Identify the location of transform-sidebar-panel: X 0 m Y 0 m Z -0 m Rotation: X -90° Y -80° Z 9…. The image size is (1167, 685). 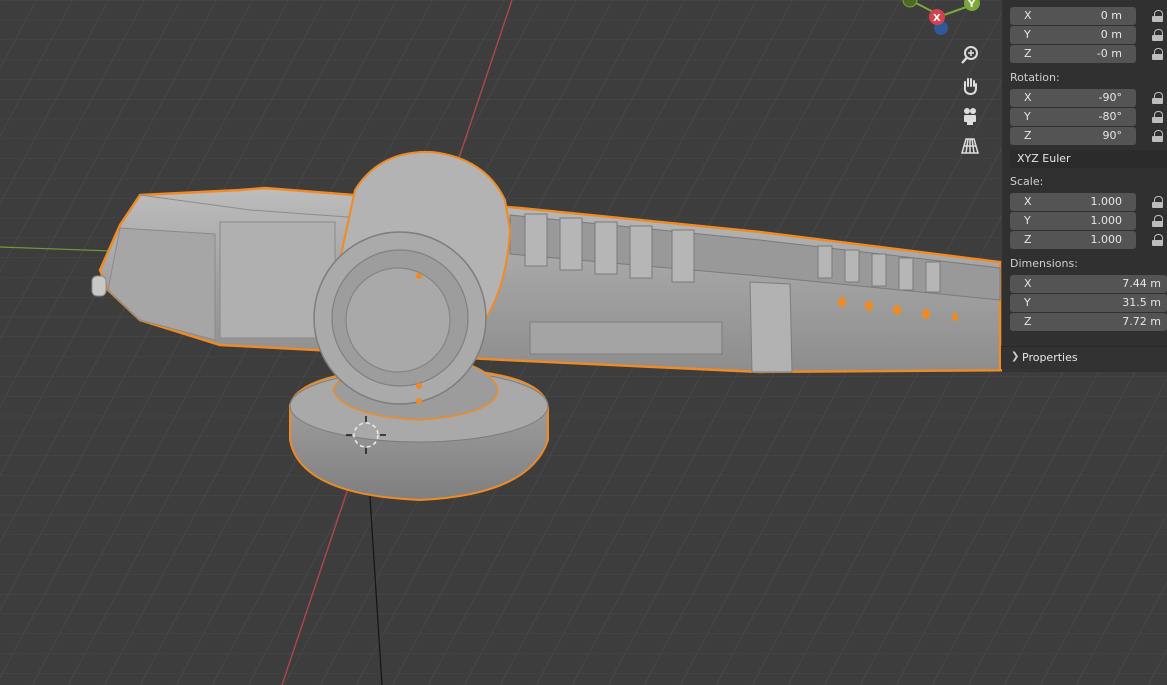
(1084, 186).